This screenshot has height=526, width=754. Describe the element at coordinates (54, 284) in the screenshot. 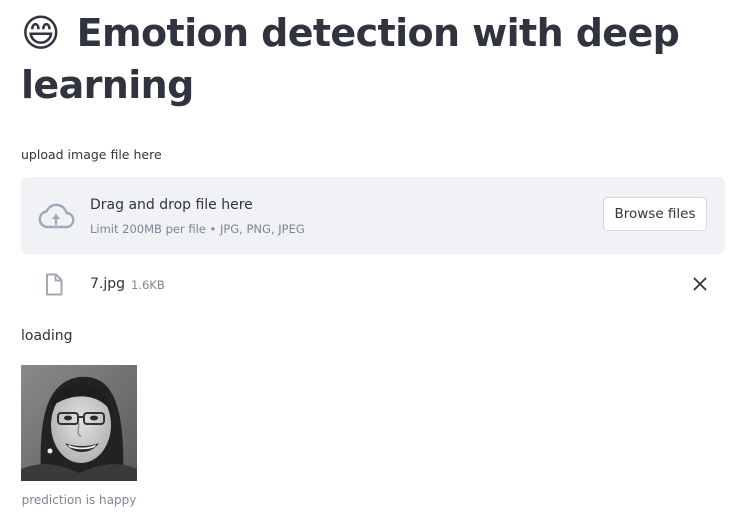

I see `file-icon` at that location.